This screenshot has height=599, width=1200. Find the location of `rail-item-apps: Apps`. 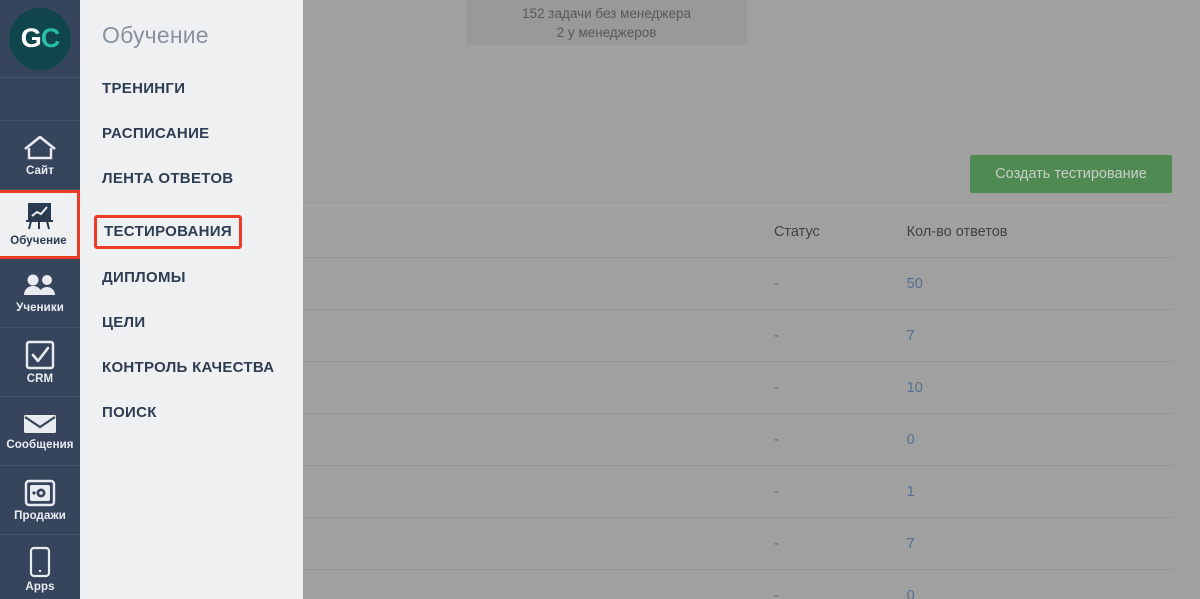

rail-item-apps: Apps is located at coordinates (40, 567).